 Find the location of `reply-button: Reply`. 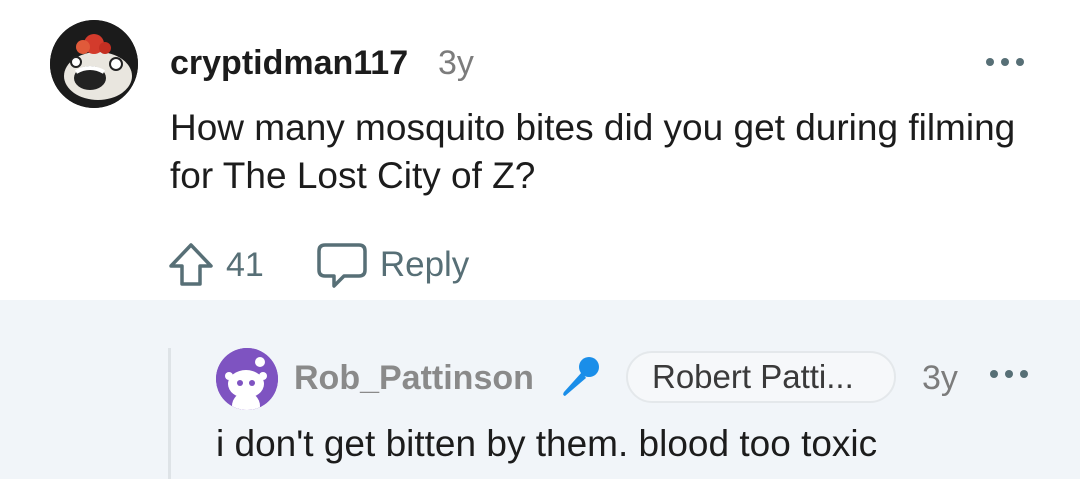

reply-button: Reply is located at coordinates (392, 265).